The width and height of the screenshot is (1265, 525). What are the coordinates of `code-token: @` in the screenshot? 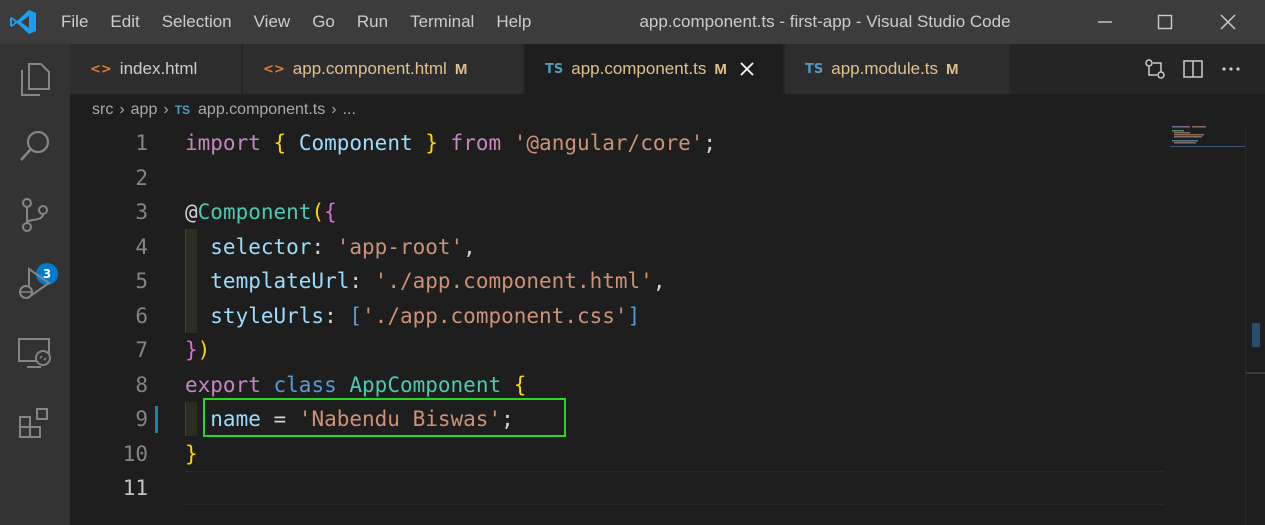 It's located at (191, 212).